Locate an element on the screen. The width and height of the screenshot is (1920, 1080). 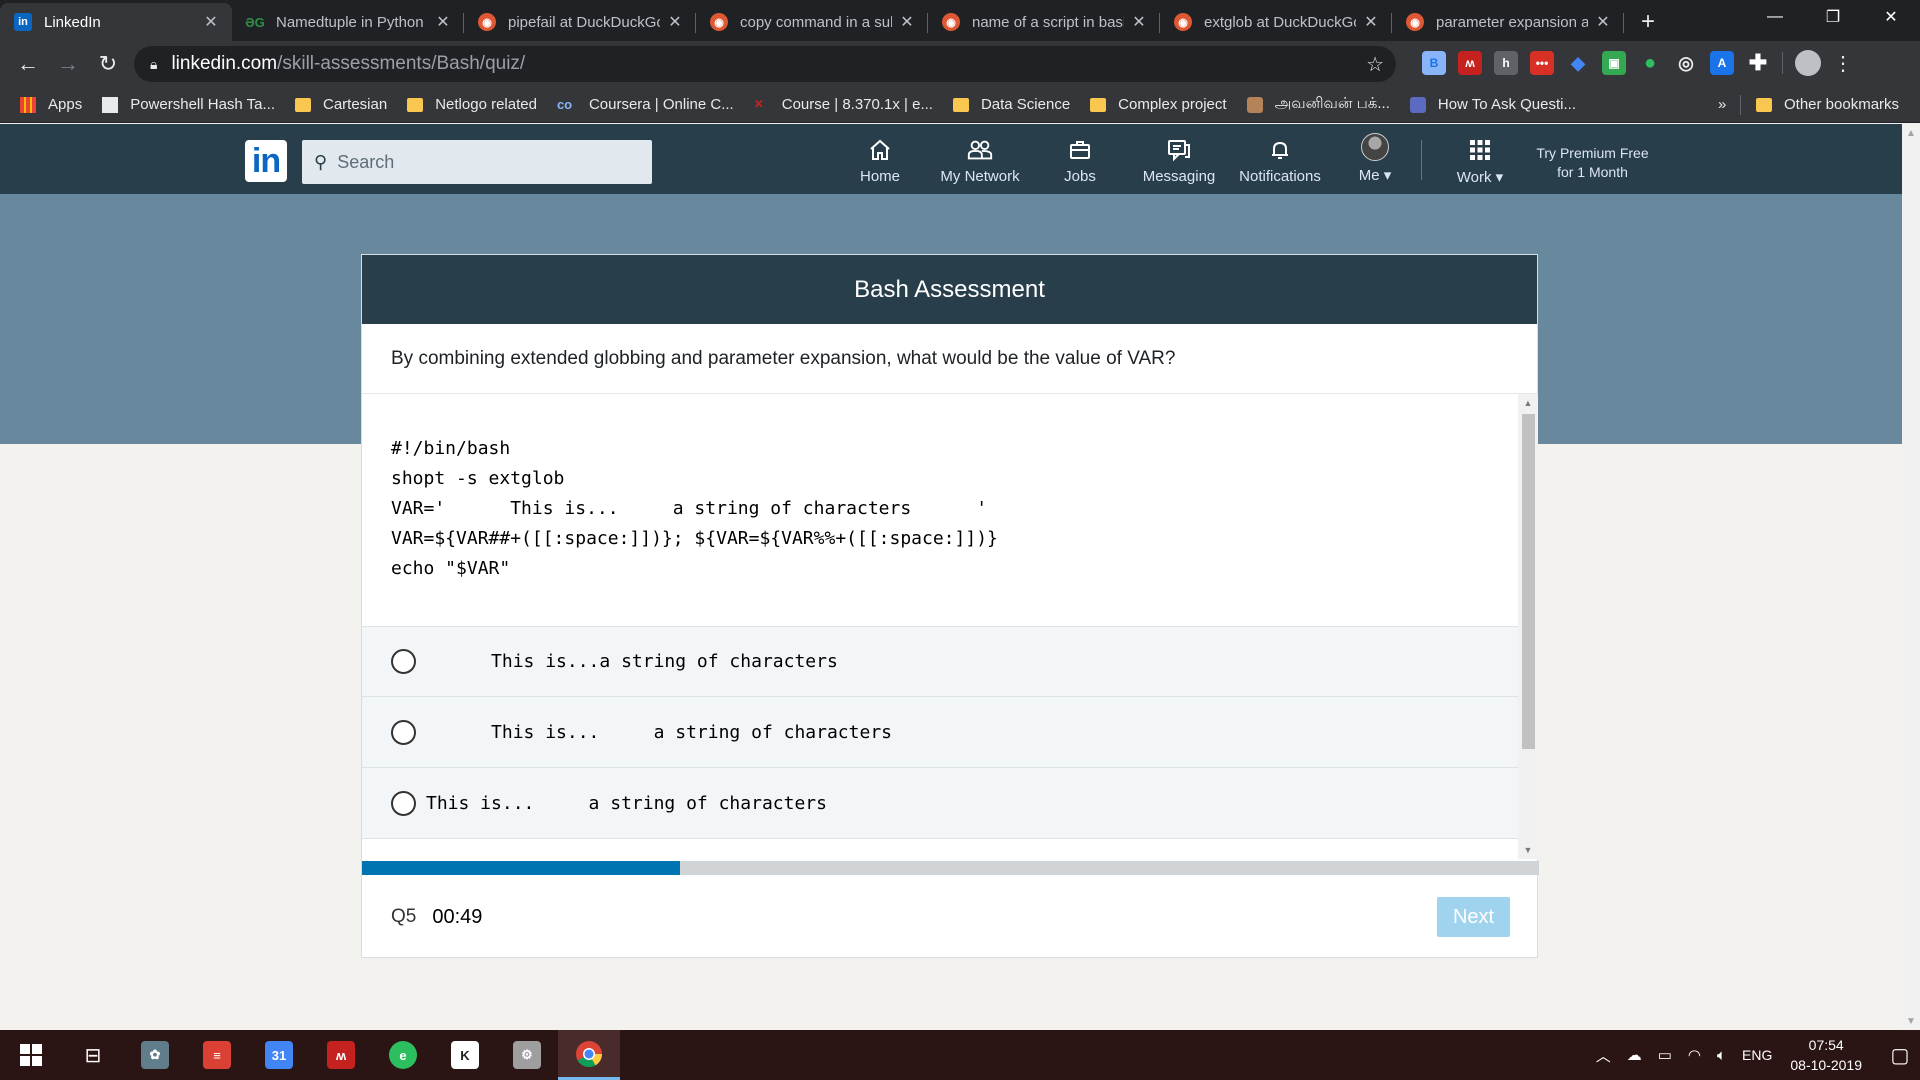
bookmark-star-icon: ☆ is located at coordinates (1375, 64).